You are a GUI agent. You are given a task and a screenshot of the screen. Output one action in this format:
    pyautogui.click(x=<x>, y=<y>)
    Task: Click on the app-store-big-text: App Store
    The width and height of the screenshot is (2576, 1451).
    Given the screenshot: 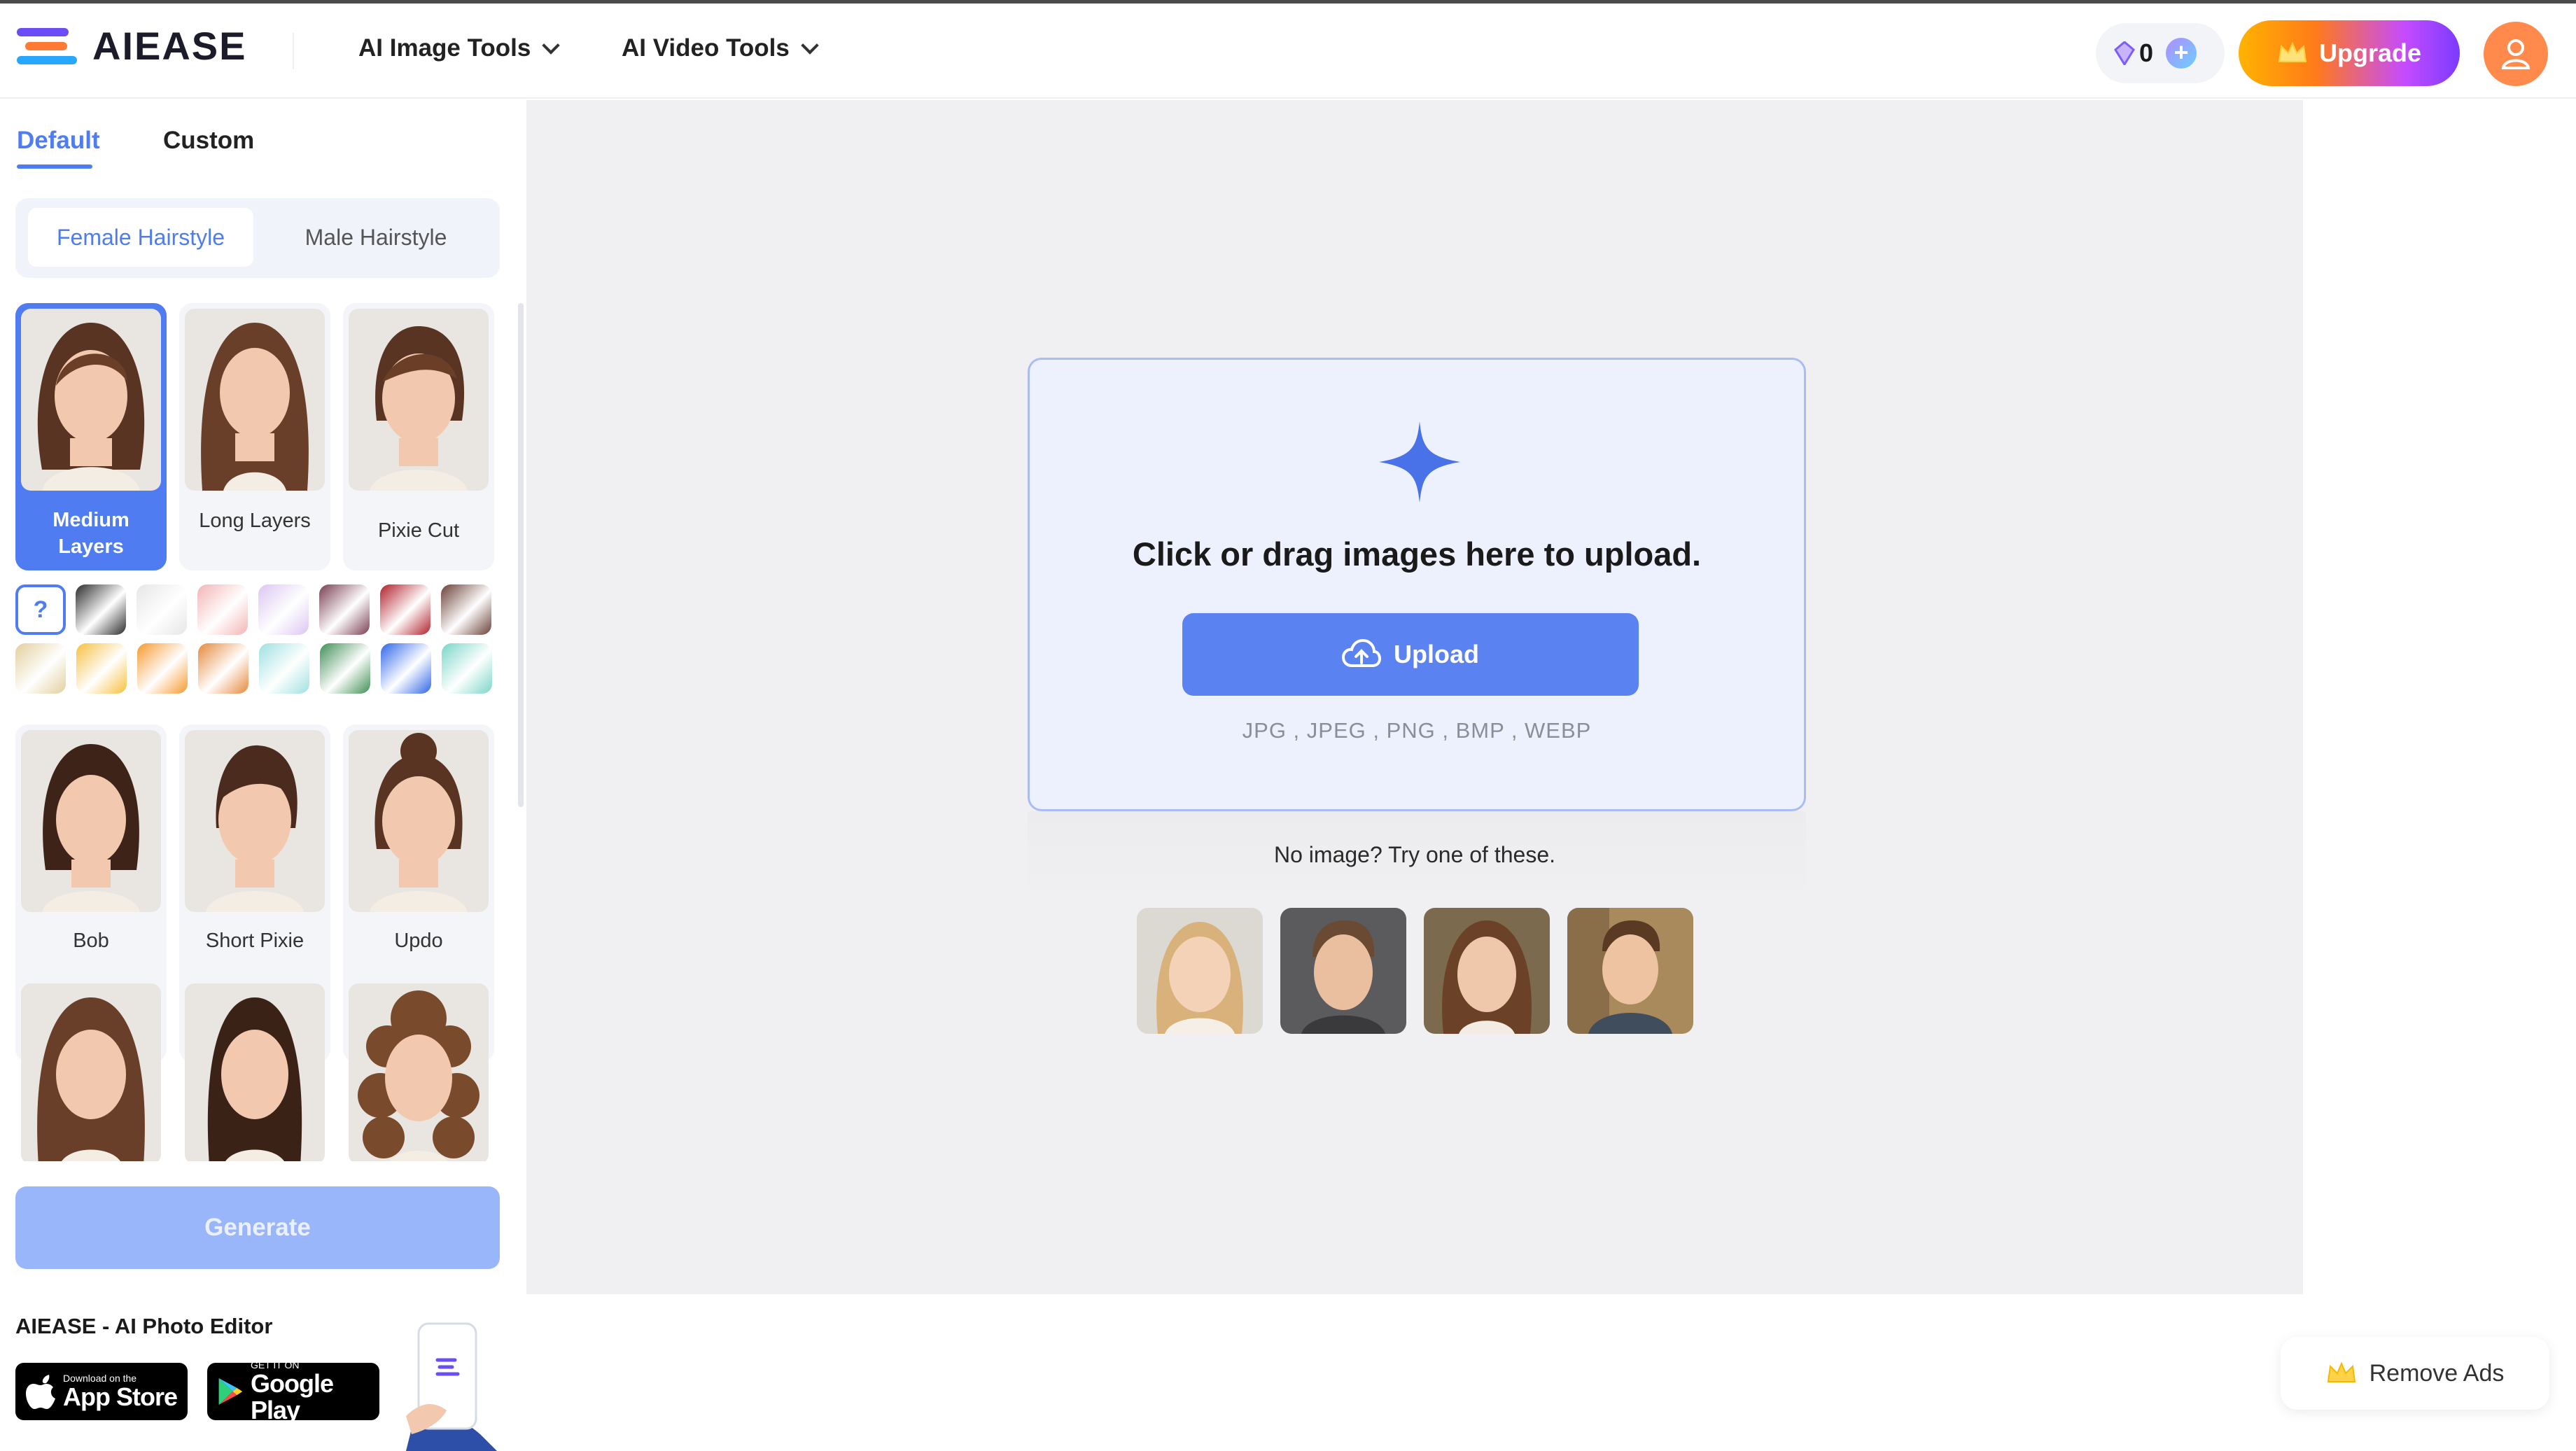 What is the action you would take?
    pyautogui.click(x=120, y=1396)
    